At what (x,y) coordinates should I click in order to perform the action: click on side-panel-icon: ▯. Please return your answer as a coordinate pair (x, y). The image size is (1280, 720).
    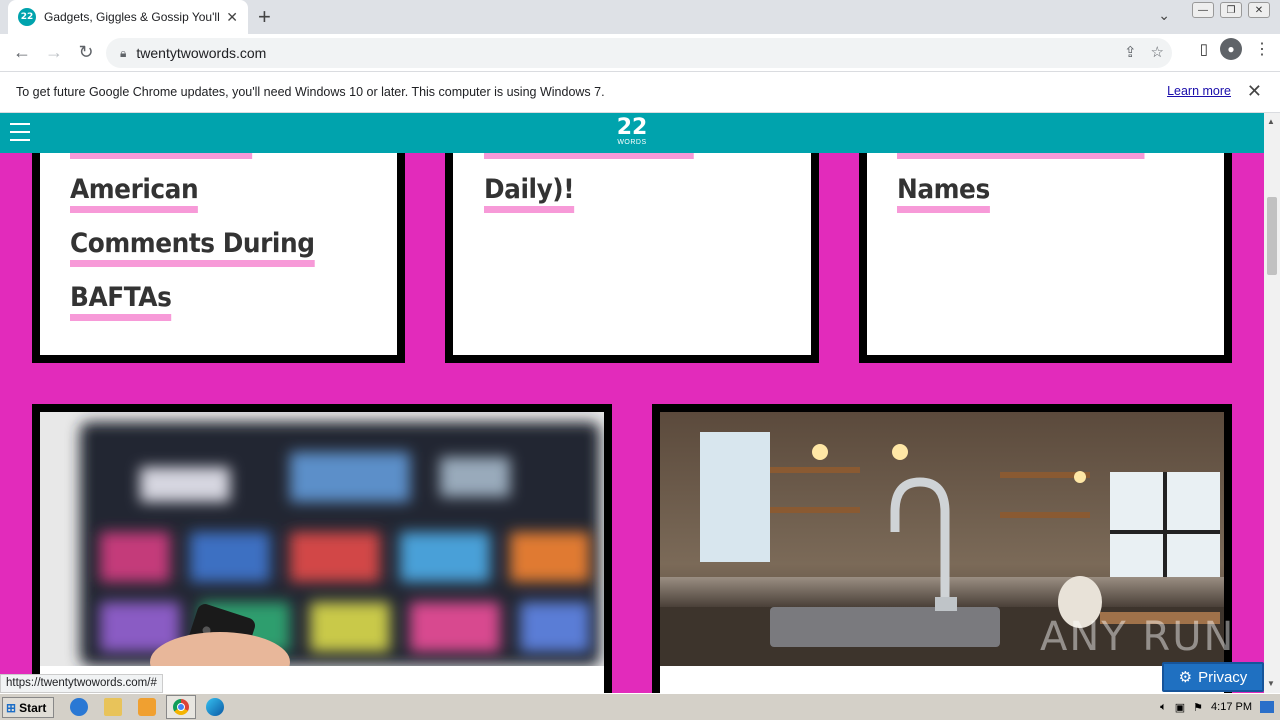
    Looking at the image, I should click on (1204, 49).